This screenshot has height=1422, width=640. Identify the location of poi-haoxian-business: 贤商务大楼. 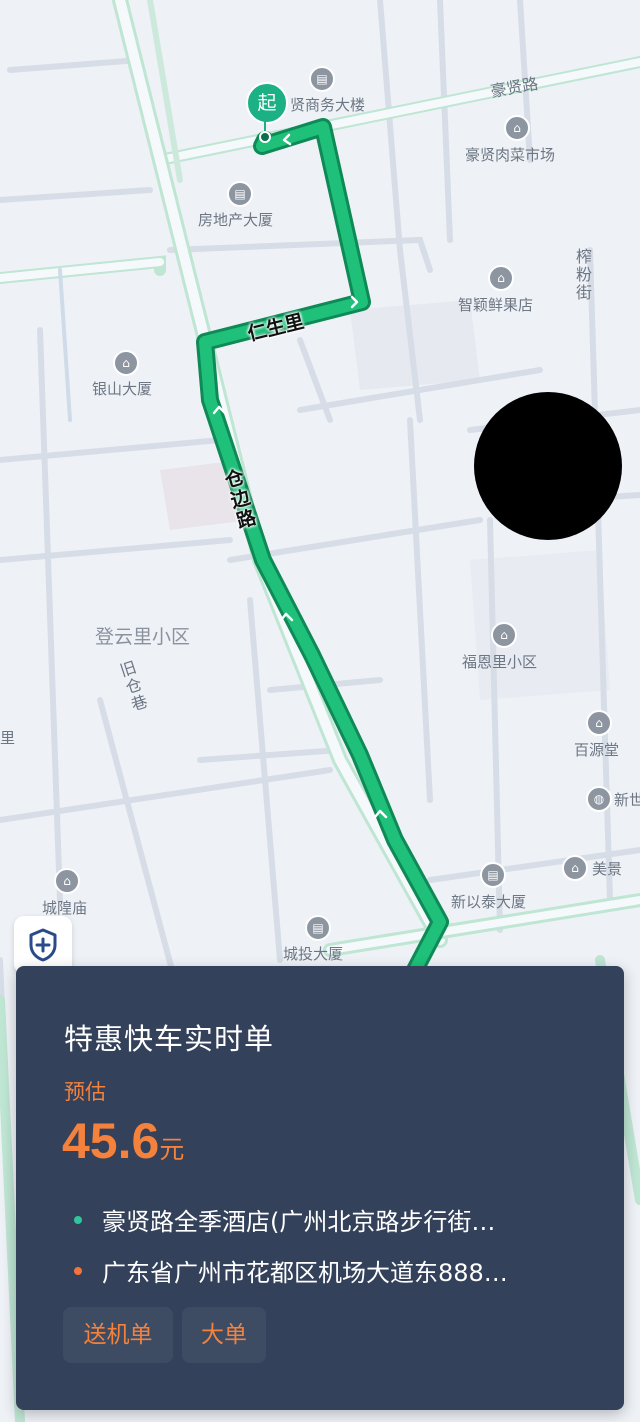
(327, 104).